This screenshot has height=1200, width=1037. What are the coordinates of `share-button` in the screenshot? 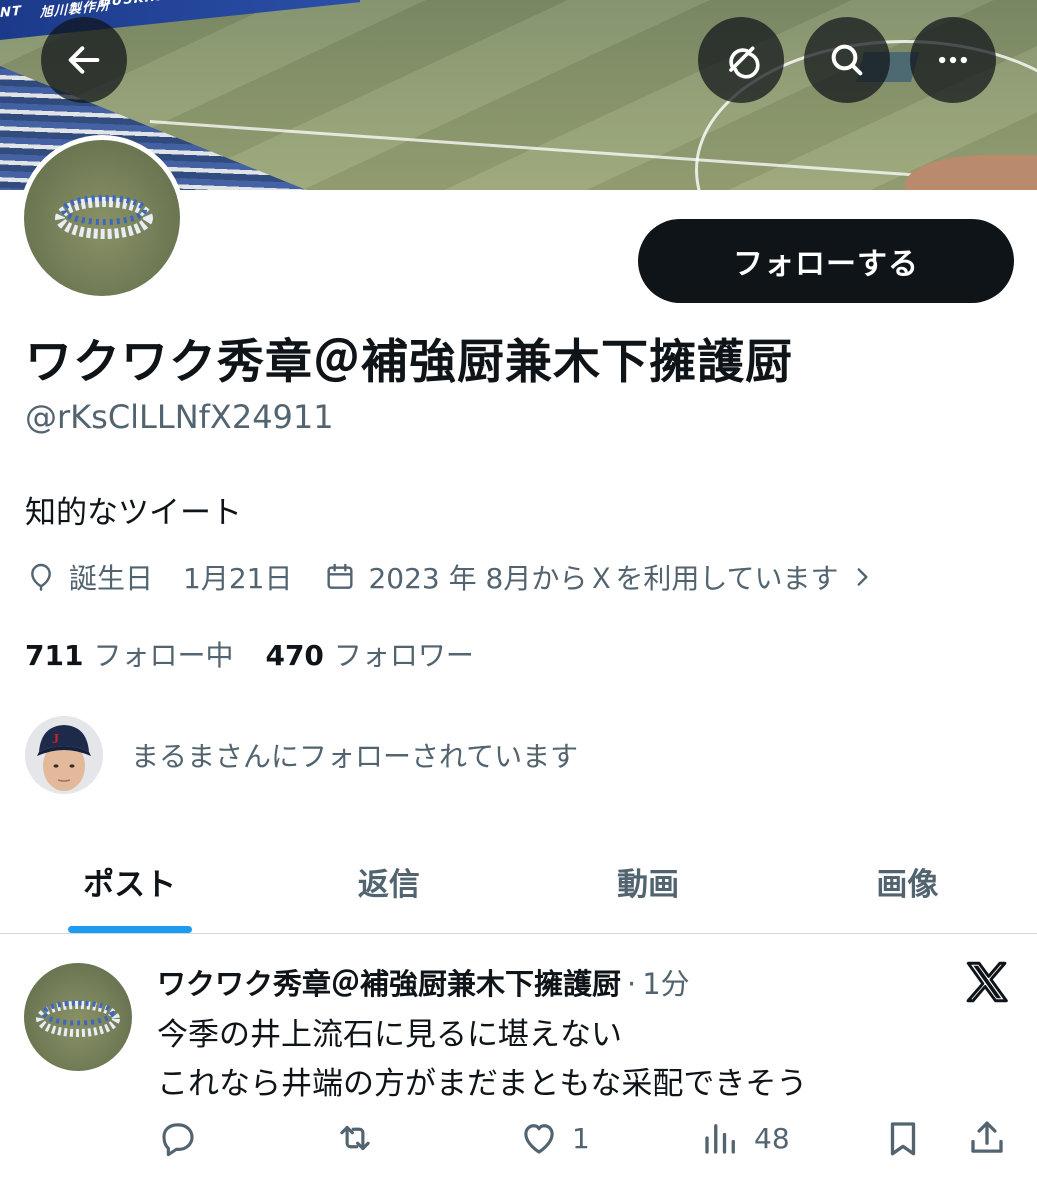 It's located at (987, 1138).